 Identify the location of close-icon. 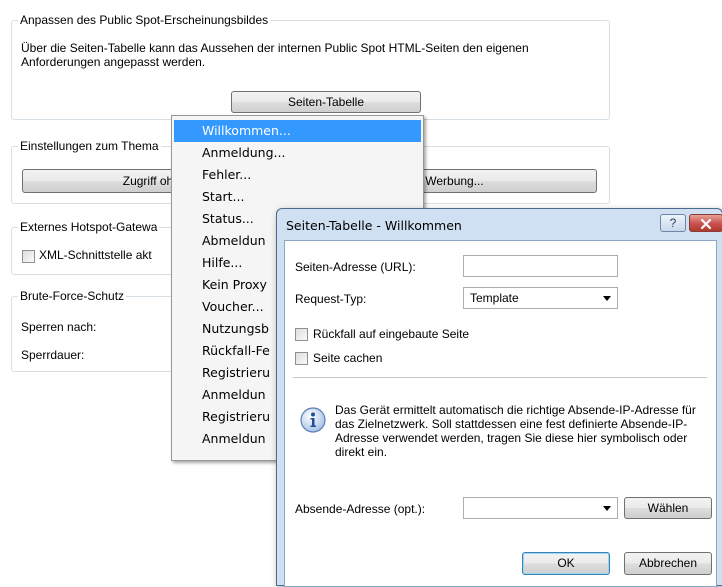
(706, 223).